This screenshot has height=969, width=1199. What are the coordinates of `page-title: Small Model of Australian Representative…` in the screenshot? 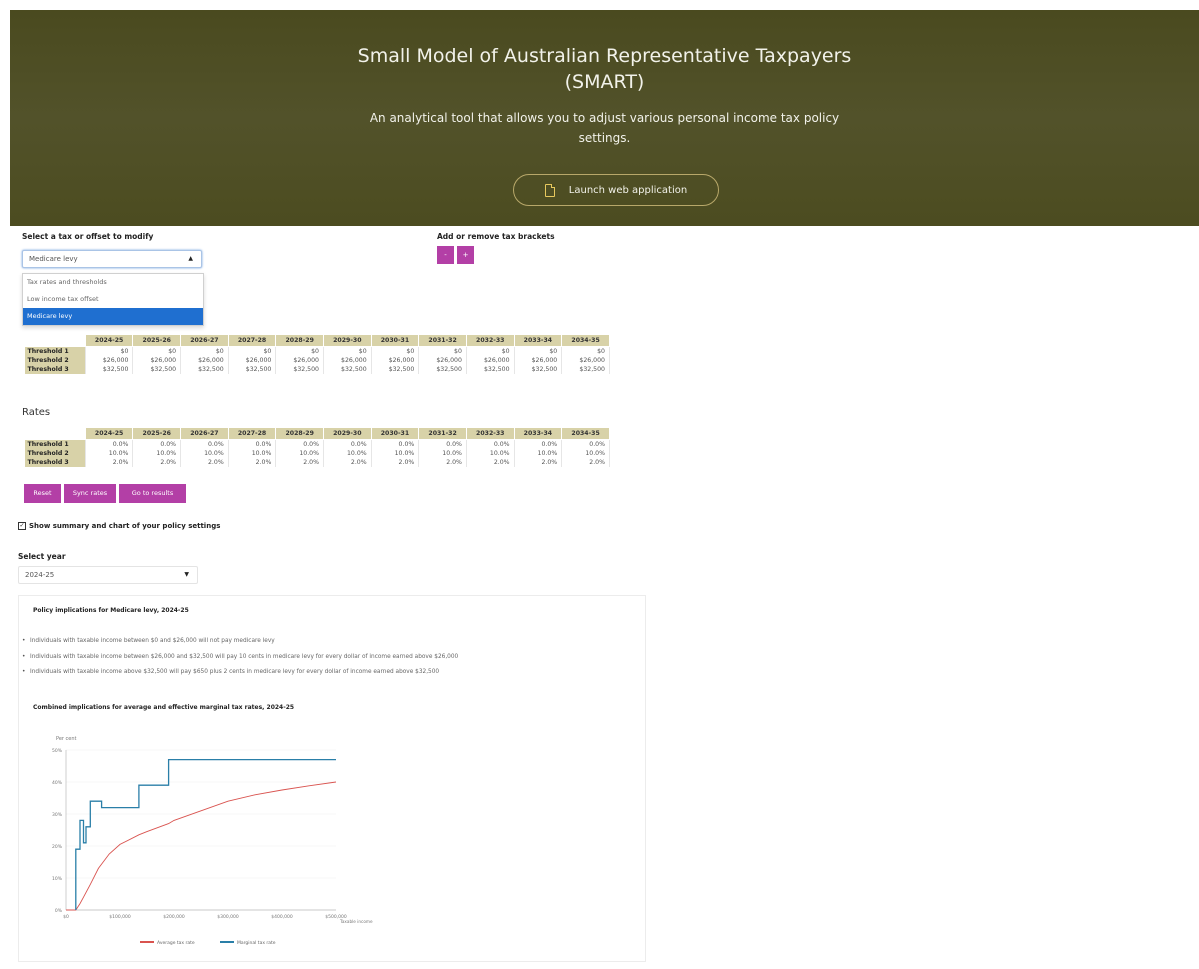 It's located at (604, 69).